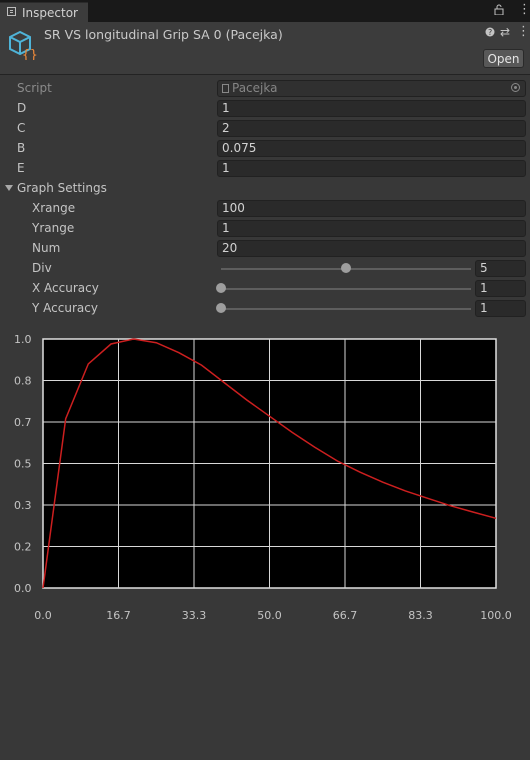 Image resolution: width=530 pixels, height=760 pixels. What do you see at coordinates (420, 615) in the screenshot?
I see `x-tick-label: 83.3` at bounding box center [420, 615].